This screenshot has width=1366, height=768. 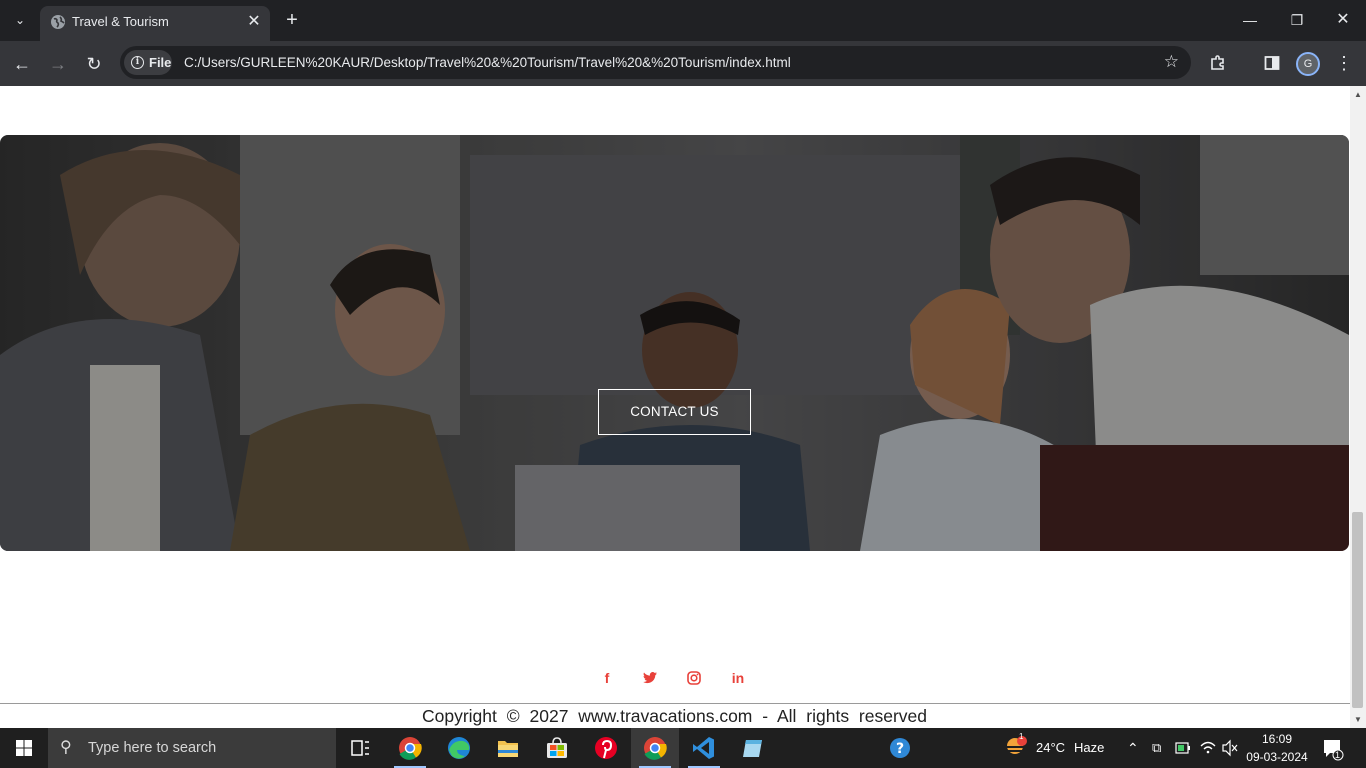 What do you see at coordinates (557, 748) in the screenshot?
I see `microsoft-store-icon` at bounding box center [557, 748].